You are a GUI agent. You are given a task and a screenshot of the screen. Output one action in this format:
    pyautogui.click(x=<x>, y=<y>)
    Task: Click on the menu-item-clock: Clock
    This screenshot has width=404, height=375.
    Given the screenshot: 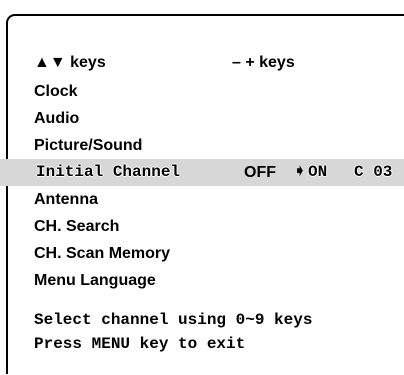 What is the action you would take?
    pyautogui.click(x=202, y=91)
    